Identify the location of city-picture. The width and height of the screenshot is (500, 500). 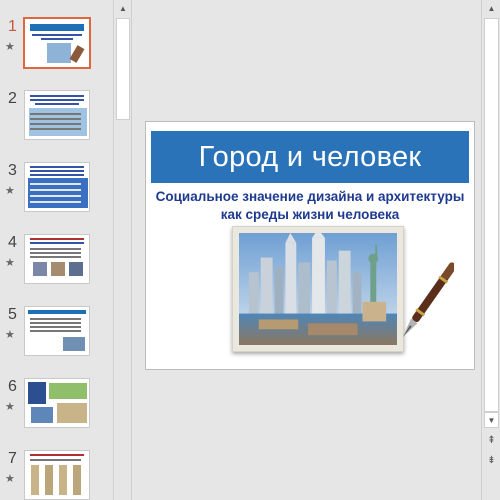
(318, 289).